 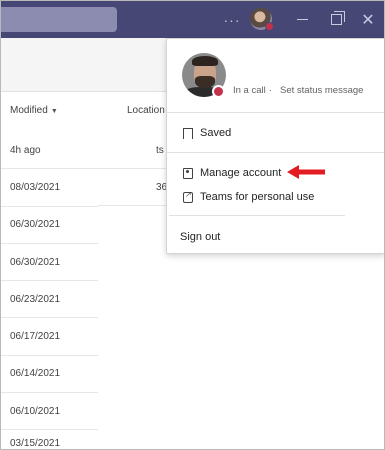 I want to click on more-options-icon: ···, so click(x=232, y=19).